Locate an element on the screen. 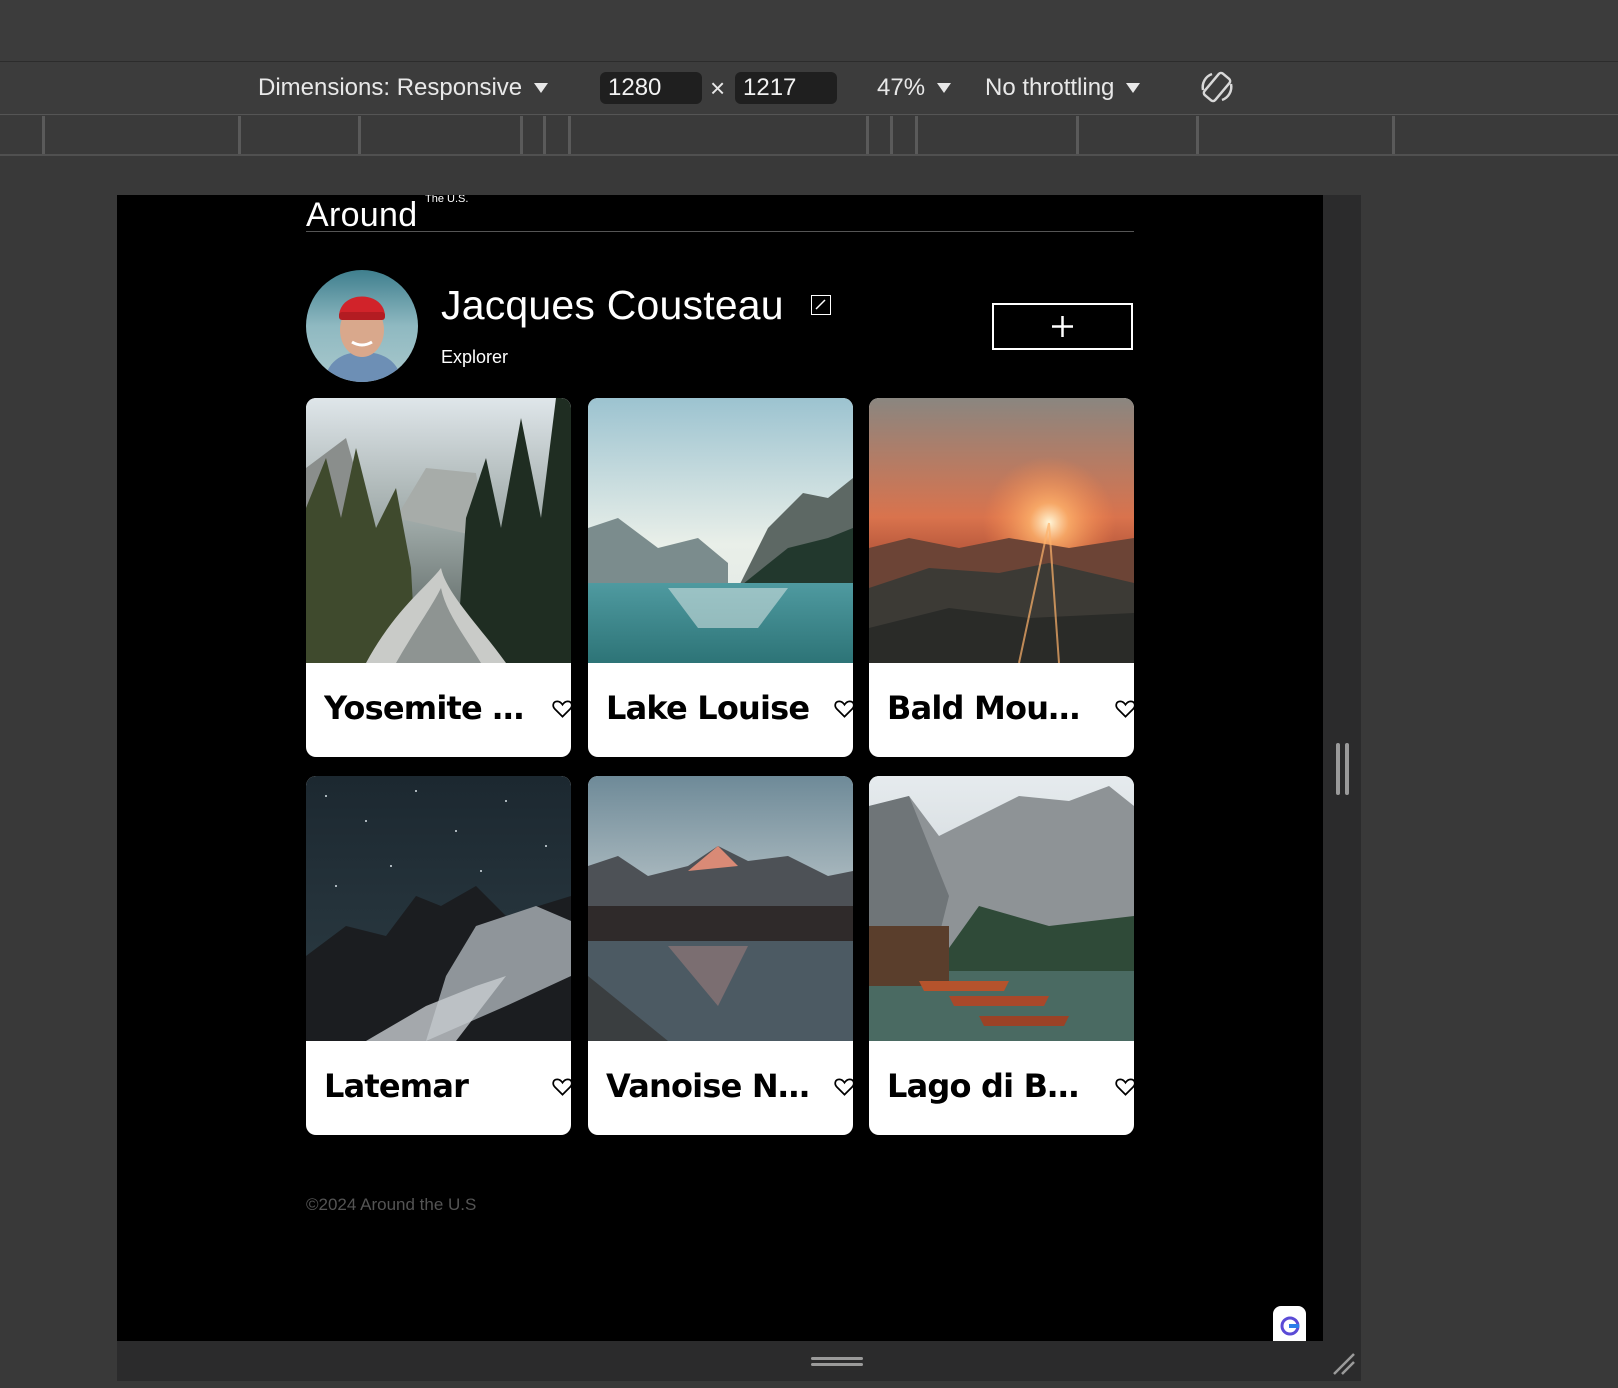  card-title: Yosemite Valley is located at coordinates (426, 708).